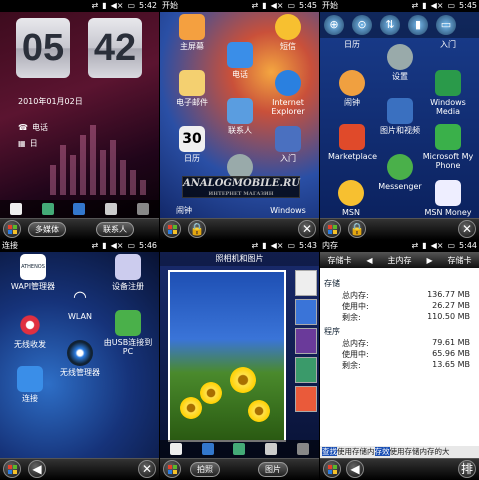 This screenshot has width=479, height=480. I want to click on memory-footer-link: 查找使用存储内存效使用存储内存的大, so click(399, 452).